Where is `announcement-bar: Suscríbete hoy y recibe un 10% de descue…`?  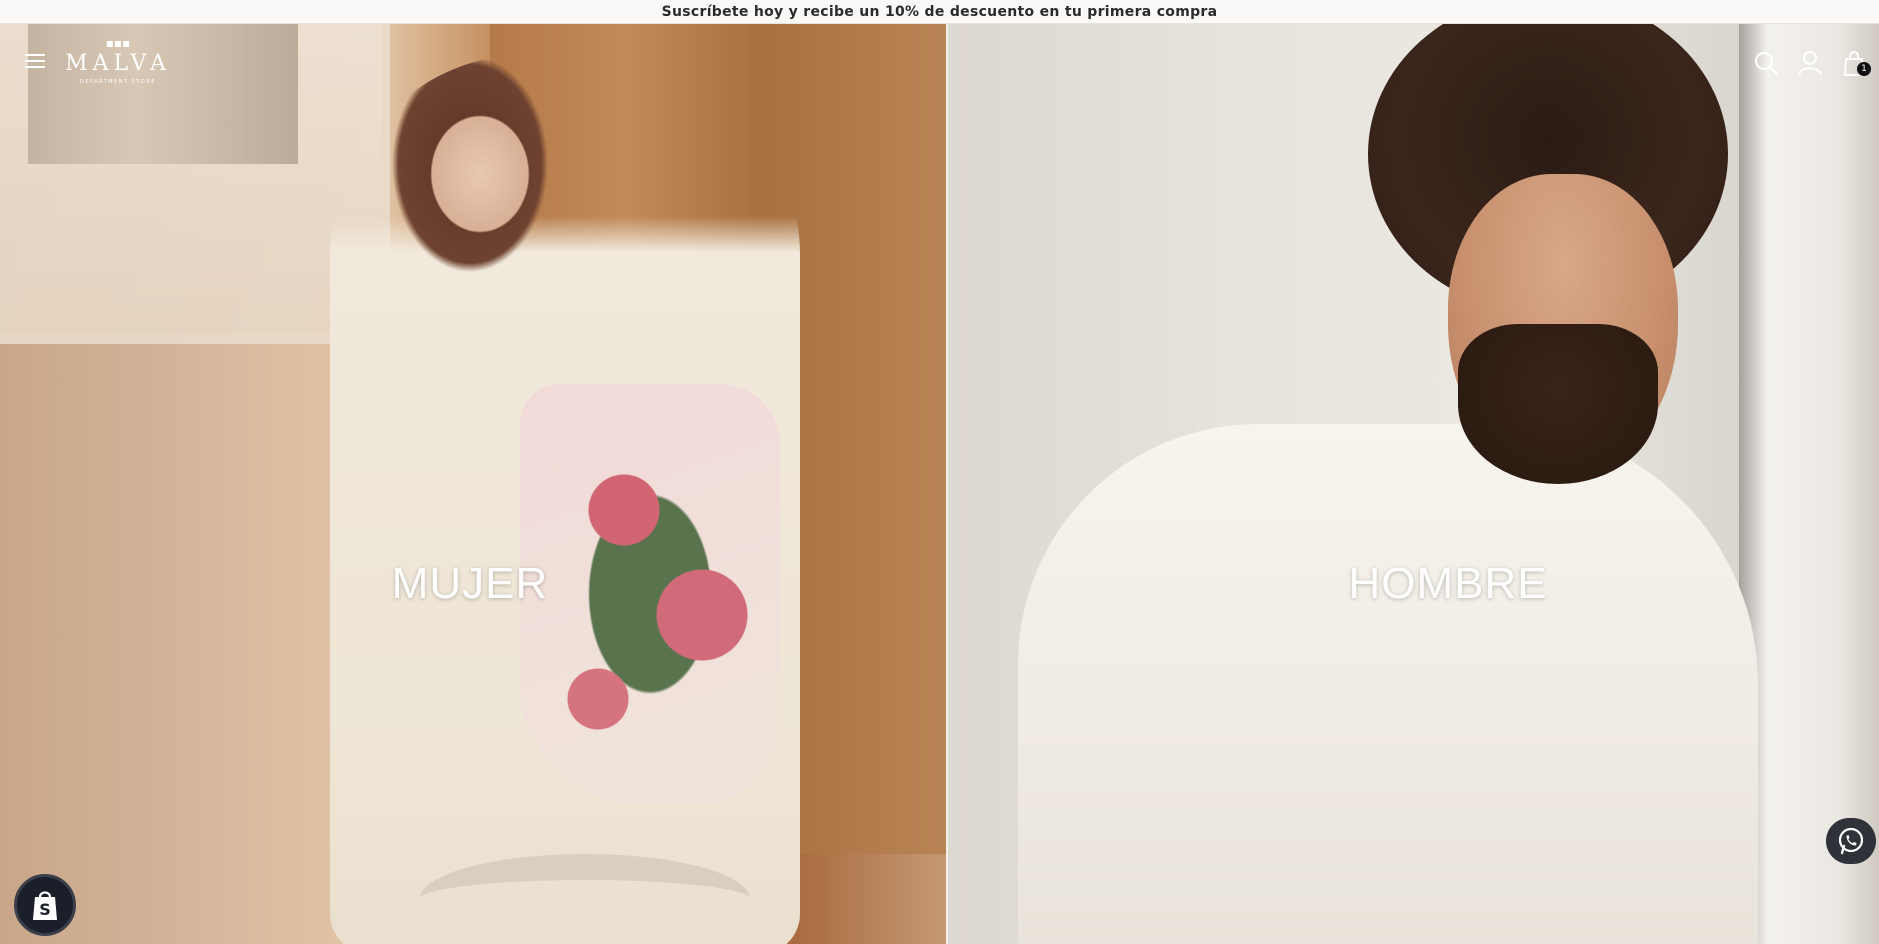 announcement-bar: Suscríbete hoy y recibe un 10% de descue… is located at coordinates (939, 12).